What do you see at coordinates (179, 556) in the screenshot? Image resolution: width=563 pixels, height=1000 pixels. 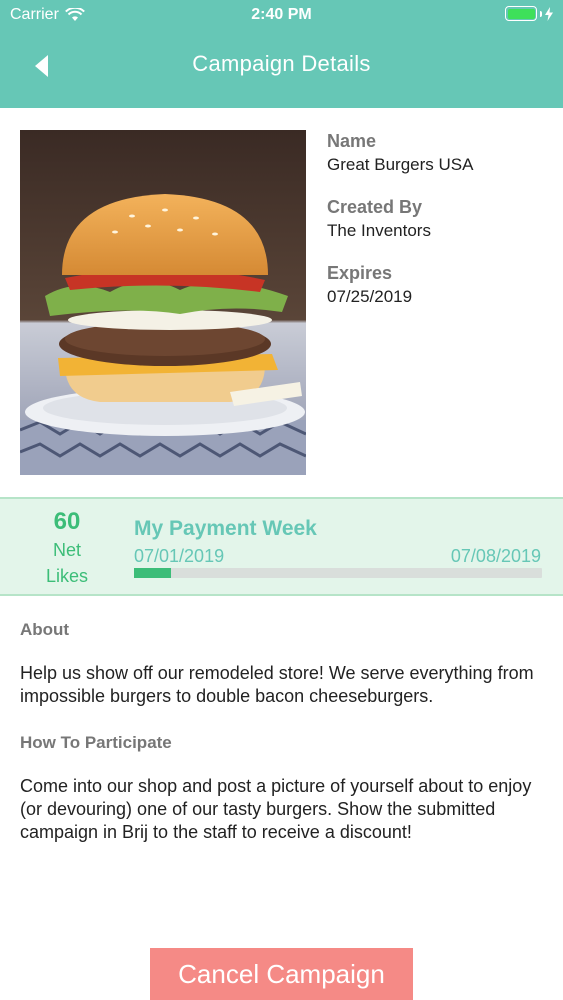 I see `week-start-date: 07/01/2019` at bounding box center [179, 556].